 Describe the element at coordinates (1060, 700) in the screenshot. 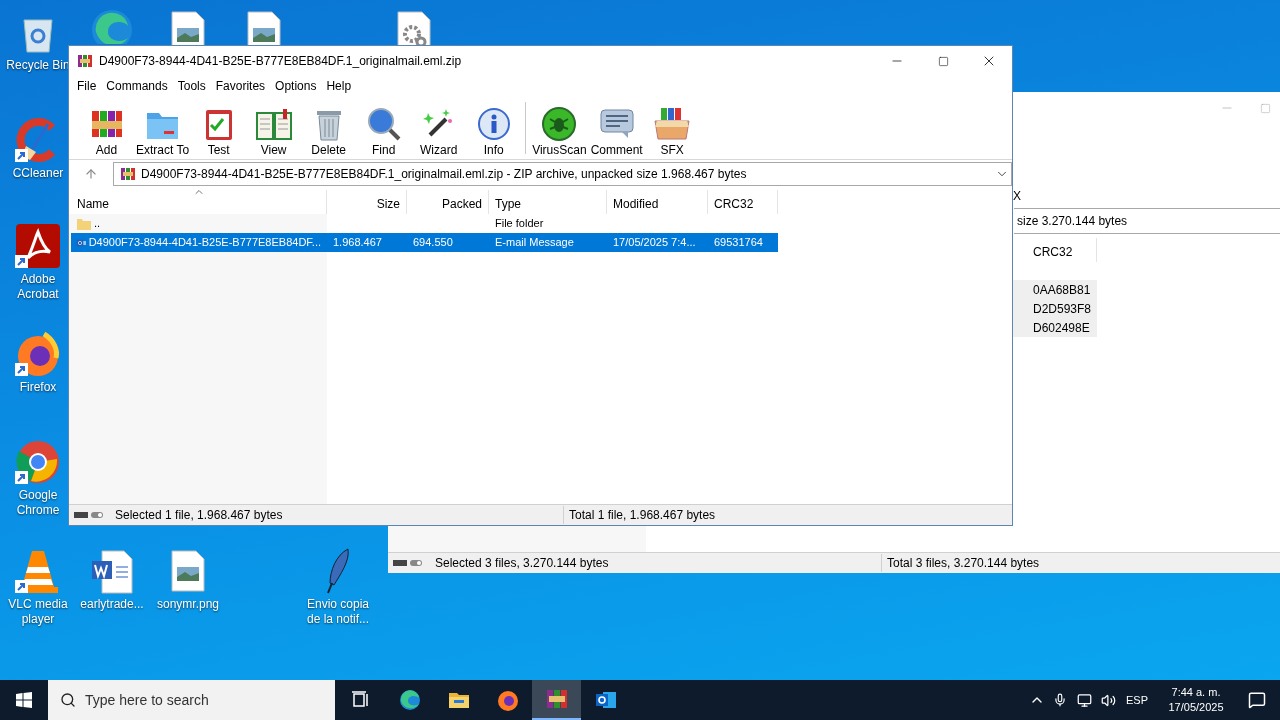

I see `microphone-icon` at that location.